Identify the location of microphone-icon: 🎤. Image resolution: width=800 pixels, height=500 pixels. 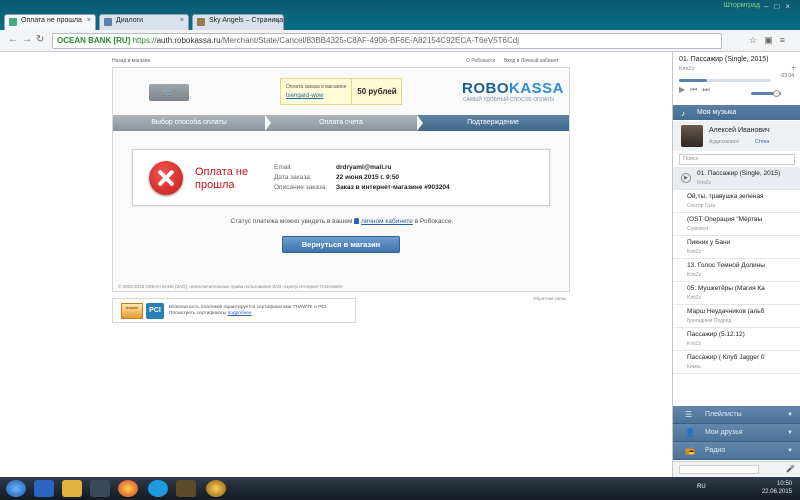
(790, 469).